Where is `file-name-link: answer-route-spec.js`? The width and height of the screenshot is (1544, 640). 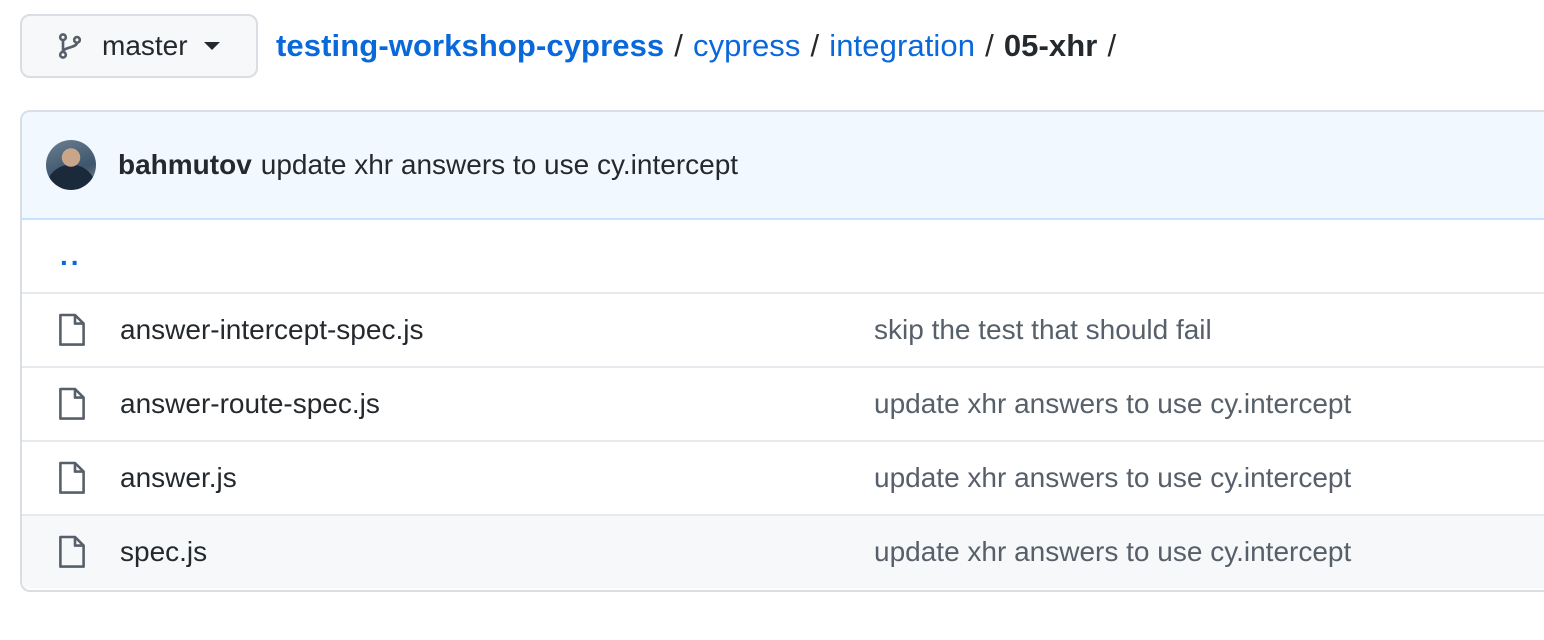
file-name-link: answer-route-spec.js is located at coordinates (497, 404).